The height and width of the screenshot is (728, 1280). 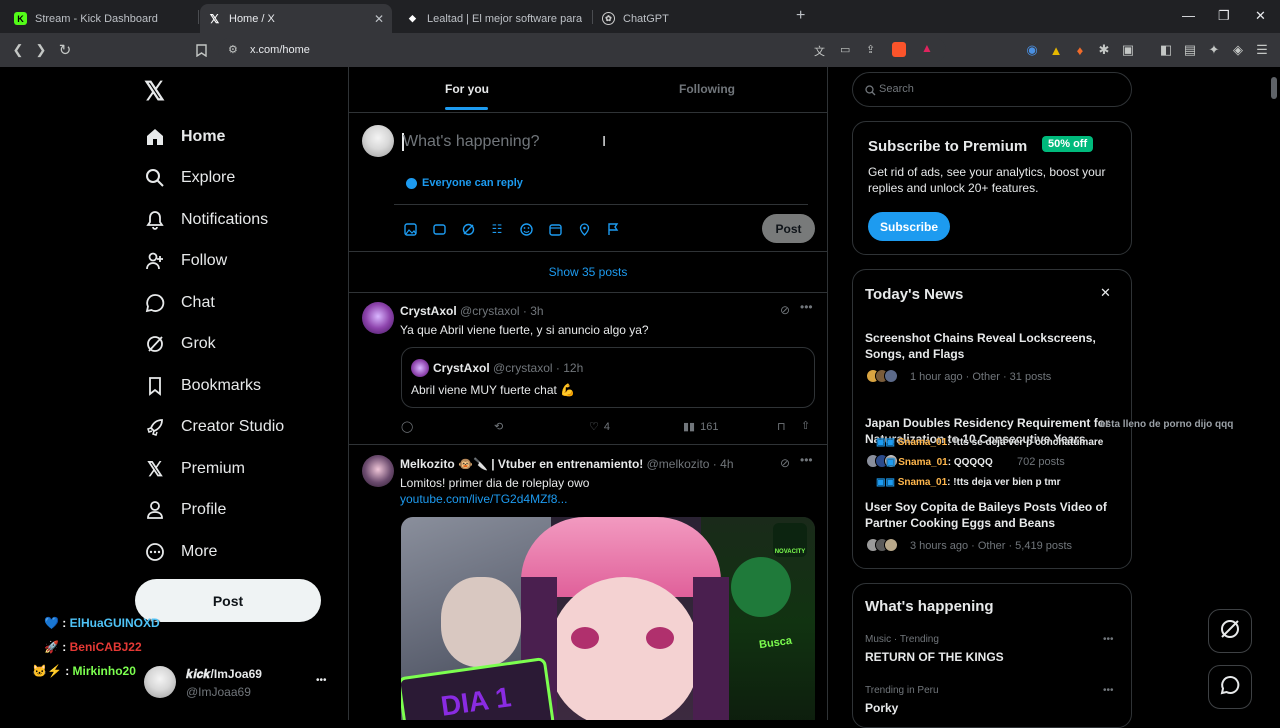 I want to click on wallet-icon: ▤, so click(x=1190, y=50).